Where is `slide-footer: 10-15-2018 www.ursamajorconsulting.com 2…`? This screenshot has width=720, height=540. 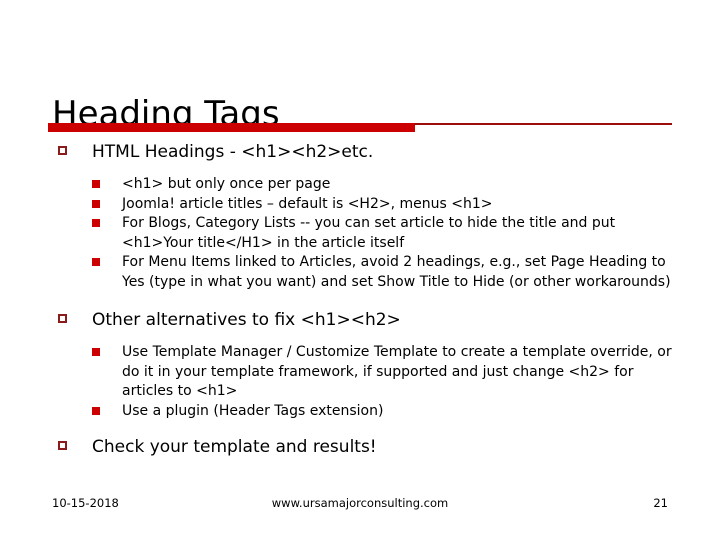 slide-footer: 10-15-2018 www.ursamajorconsulting.com 2… is located at coordinates (360, 503).